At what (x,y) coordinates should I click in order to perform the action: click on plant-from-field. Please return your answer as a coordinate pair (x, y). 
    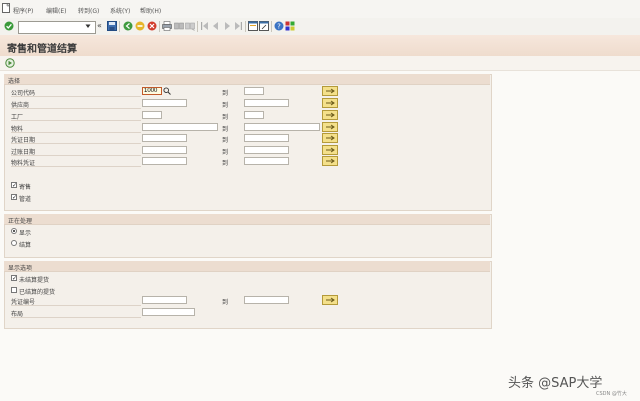
    Looking at the image, I should click on (152, 115).